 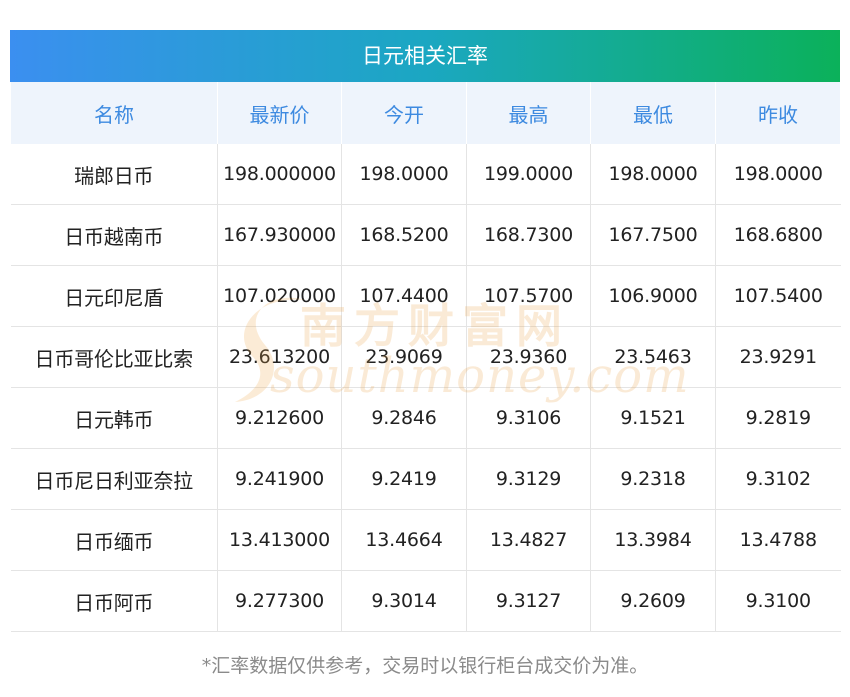 What do you see at coordinates (279, 540) in the screenshot?
I see `latest-price-cell: 13.413000` at bounding box center [279, 540].